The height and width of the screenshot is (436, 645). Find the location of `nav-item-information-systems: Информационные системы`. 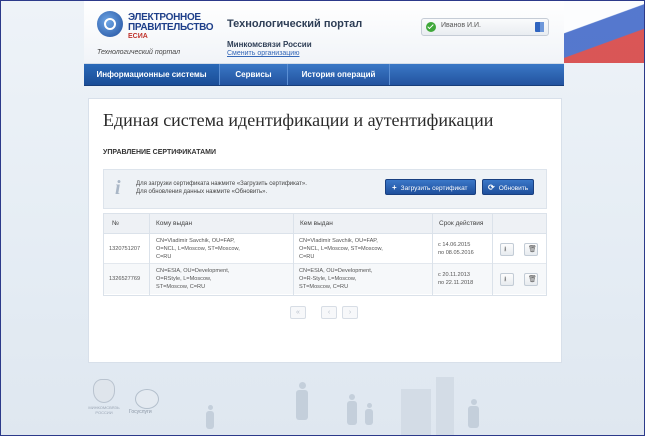

nav-item-information-systems: Информационные системы is located at coordinates (152, 74).